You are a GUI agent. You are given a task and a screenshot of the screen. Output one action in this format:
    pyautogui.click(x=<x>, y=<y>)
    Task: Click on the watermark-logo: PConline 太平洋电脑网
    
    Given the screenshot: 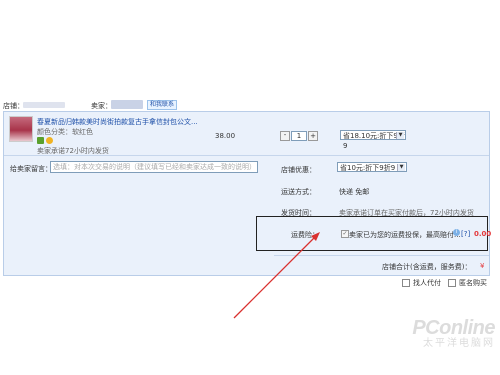 What is the action you would take?
    pyautogui.click(x=442, y=334)
    